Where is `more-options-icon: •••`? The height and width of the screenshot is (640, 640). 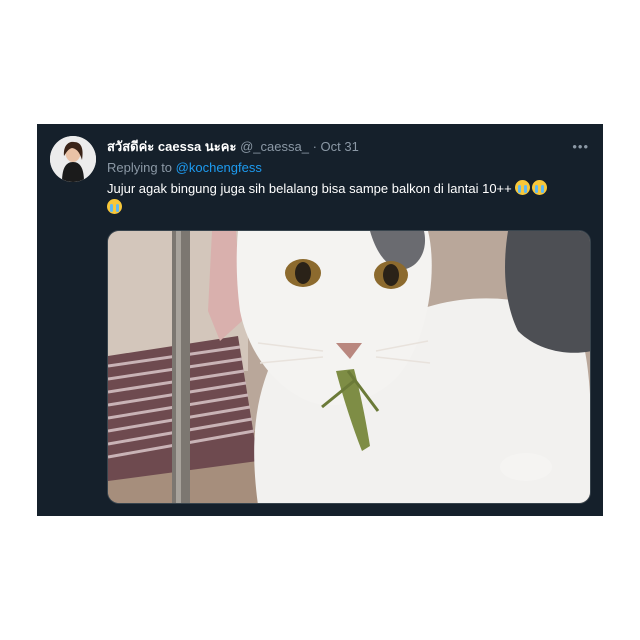 more-options-icon: ••• is located at coordinates (580, 147).